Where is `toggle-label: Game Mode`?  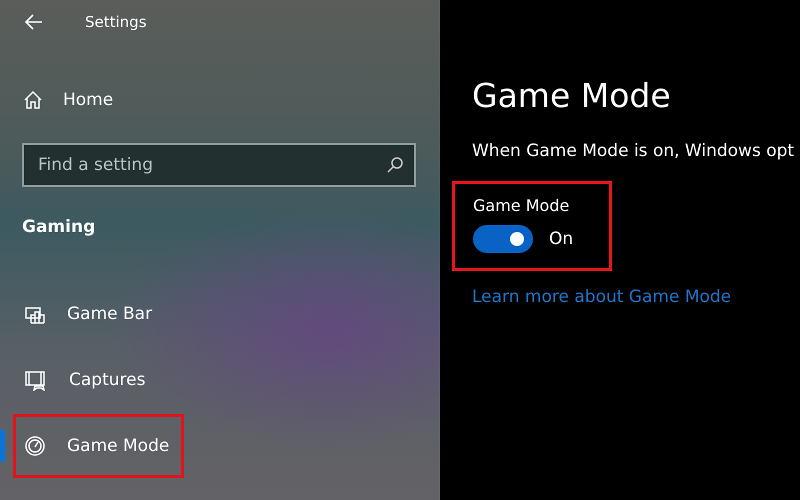
toggle-label: Game Mode is located at coordinates (521, 205).